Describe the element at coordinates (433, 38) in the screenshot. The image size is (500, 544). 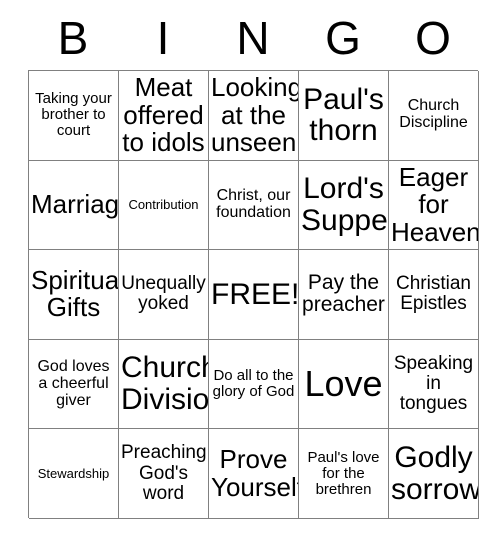
I see `bingo-header-letter-o: O` at that location.